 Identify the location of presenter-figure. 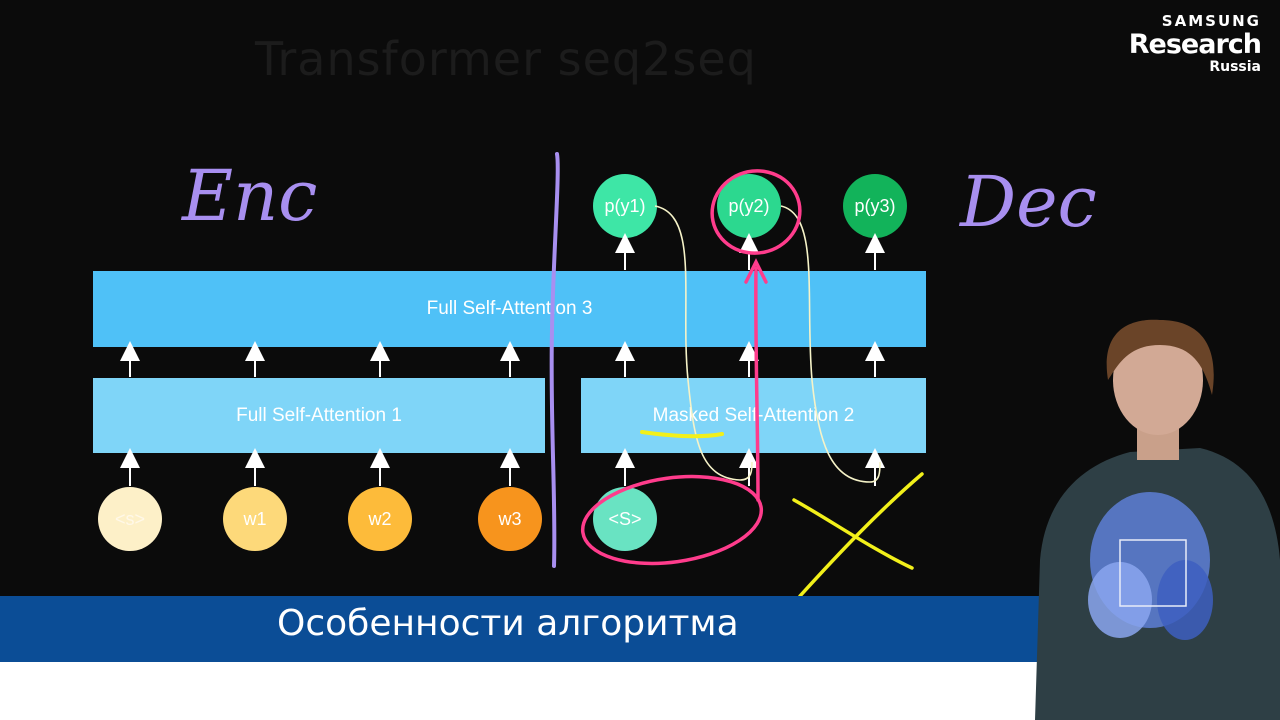
(1157, 519).